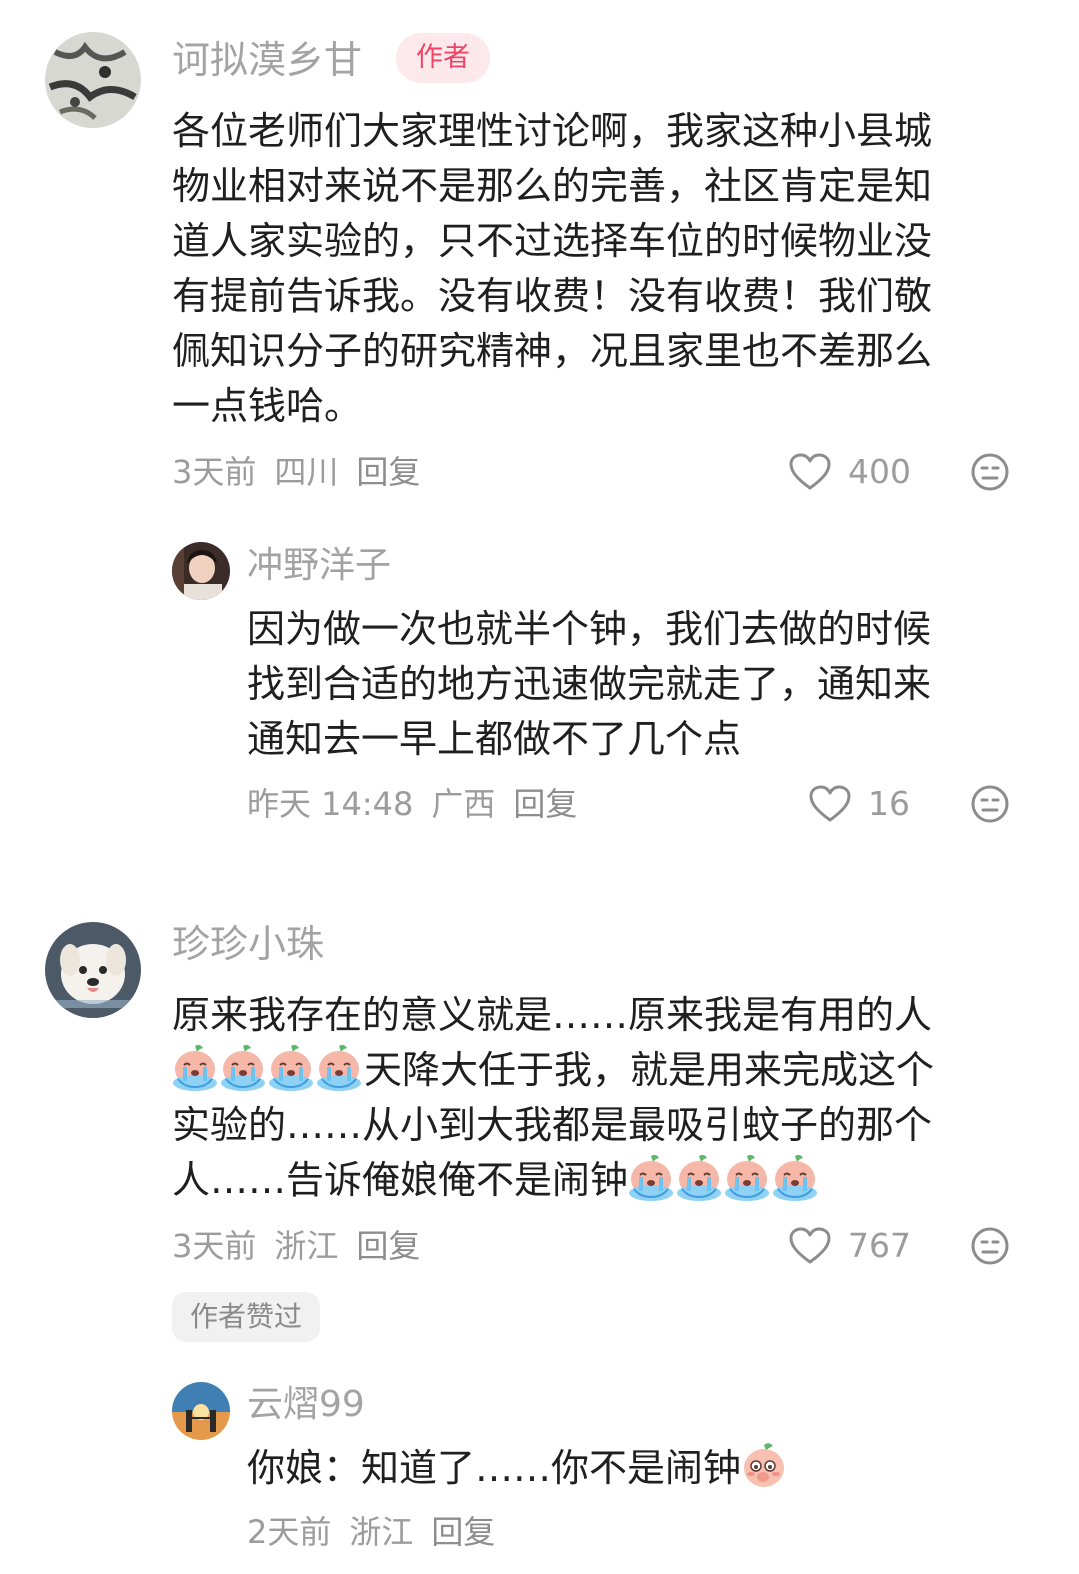  I want to click on reply-line-with-emoji: 你娘：知道了……你不是闹钟, so click(518, 1468).